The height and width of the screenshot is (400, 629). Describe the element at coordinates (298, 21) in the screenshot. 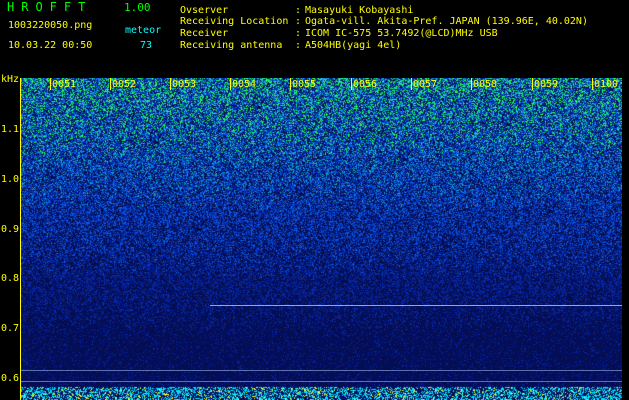

I see `location-sep: :` at that location.